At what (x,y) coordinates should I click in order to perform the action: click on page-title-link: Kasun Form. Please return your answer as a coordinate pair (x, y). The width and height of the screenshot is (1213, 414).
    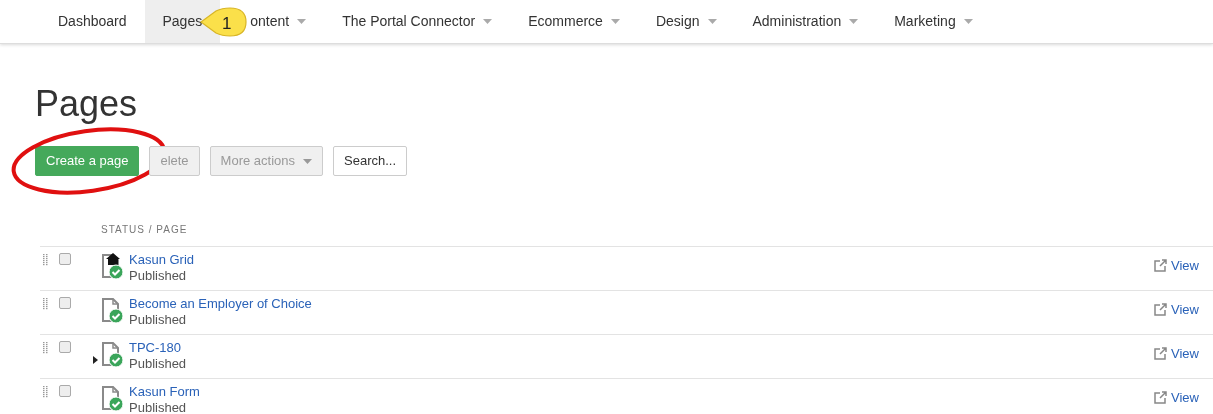
    Looking at the image, I should click on (164, 392).